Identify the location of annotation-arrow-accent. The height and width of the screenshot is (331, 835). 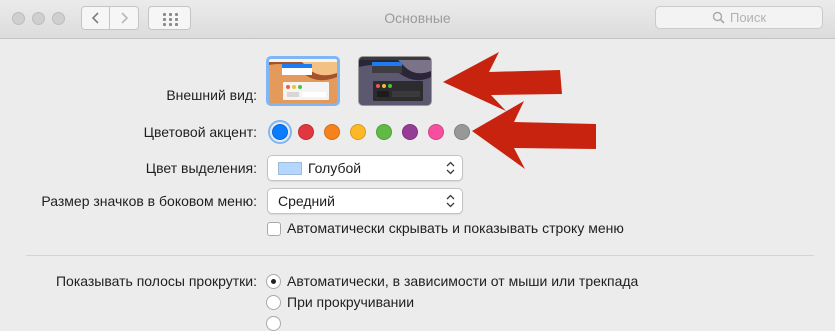
(534, 135).